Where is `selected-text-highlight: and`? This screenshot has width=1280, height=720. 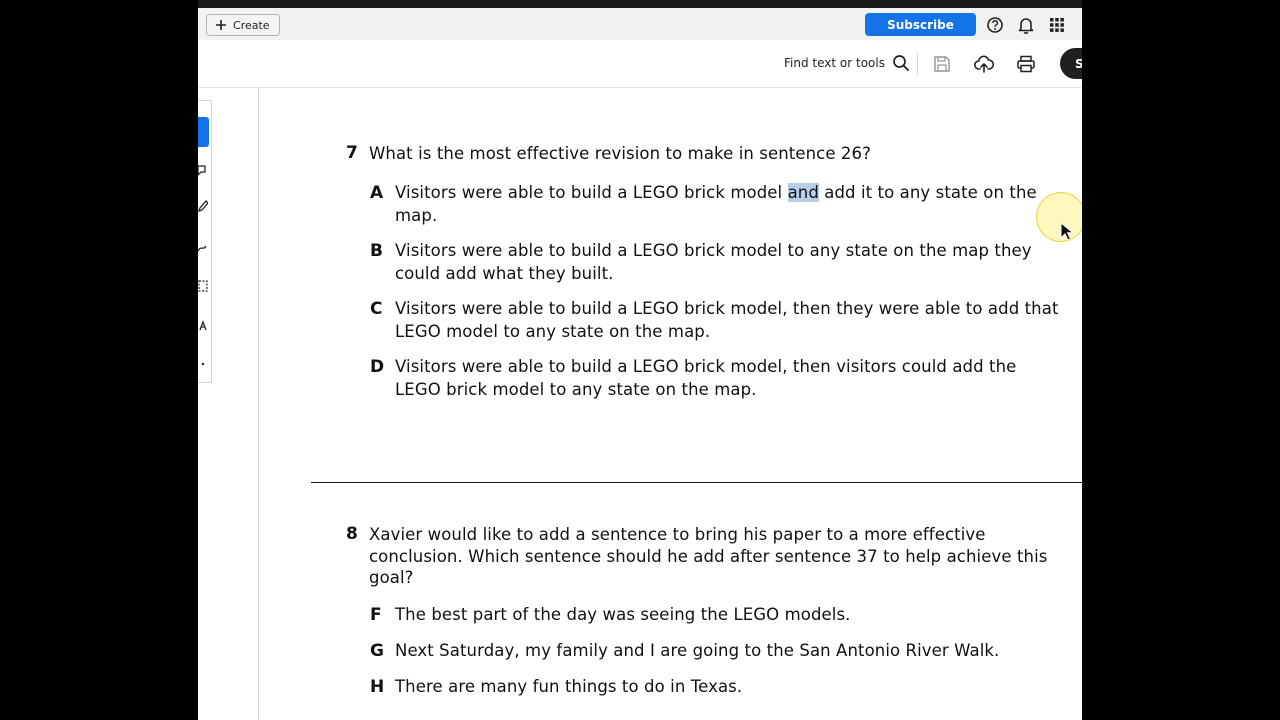 selected-text-highlight: and is located at coordinates (803, 192).